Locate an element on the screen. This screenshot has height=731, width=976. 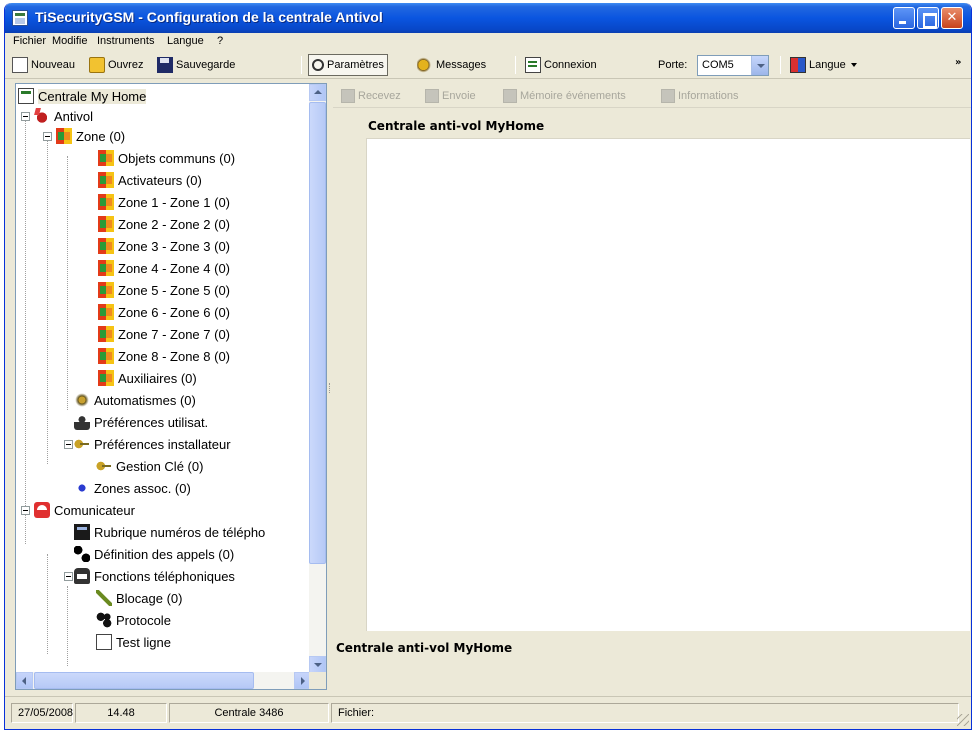
tree-horizontal-scrollbar is located at coordinates (163, 680).